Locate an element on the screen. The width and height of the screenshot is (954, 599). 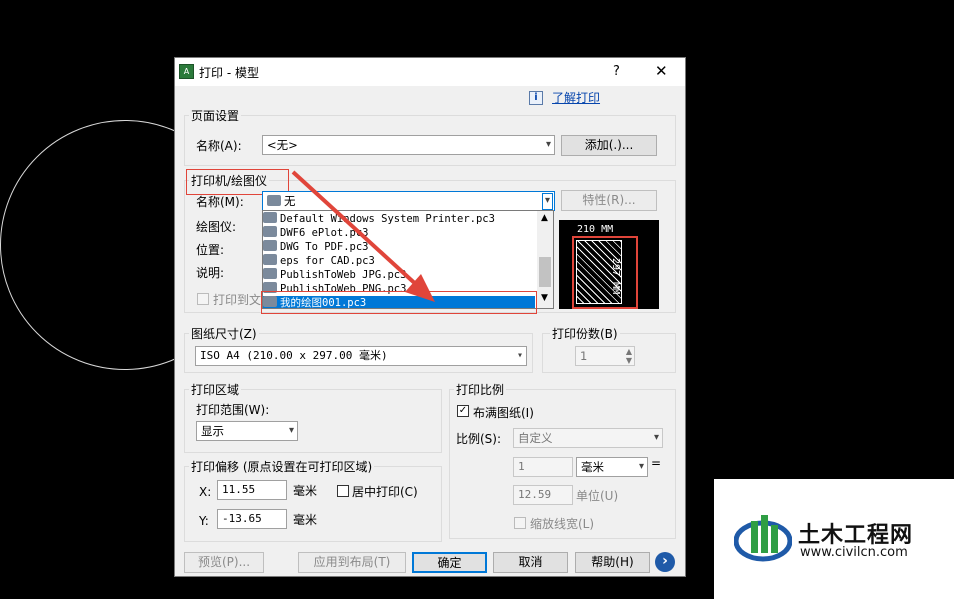
page-setup-label: 页面设置 is located at coordinates (215, 115).